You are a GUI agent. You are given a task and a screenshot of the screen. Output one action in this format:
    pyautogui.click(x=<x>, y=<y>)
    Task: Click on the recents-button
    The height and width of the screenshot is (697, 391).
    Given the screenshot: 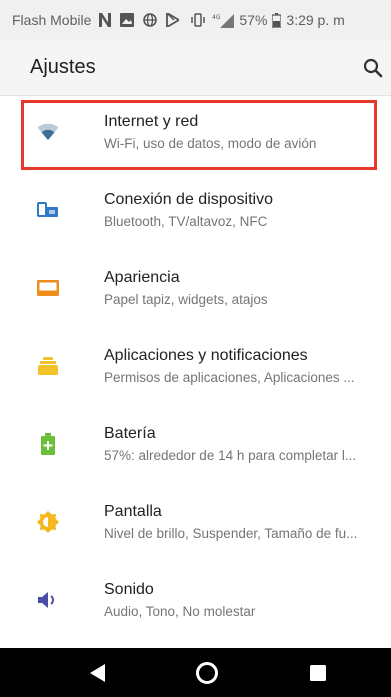 What is the action you would take?
    pyautogui.click(x=318, y=672)
    